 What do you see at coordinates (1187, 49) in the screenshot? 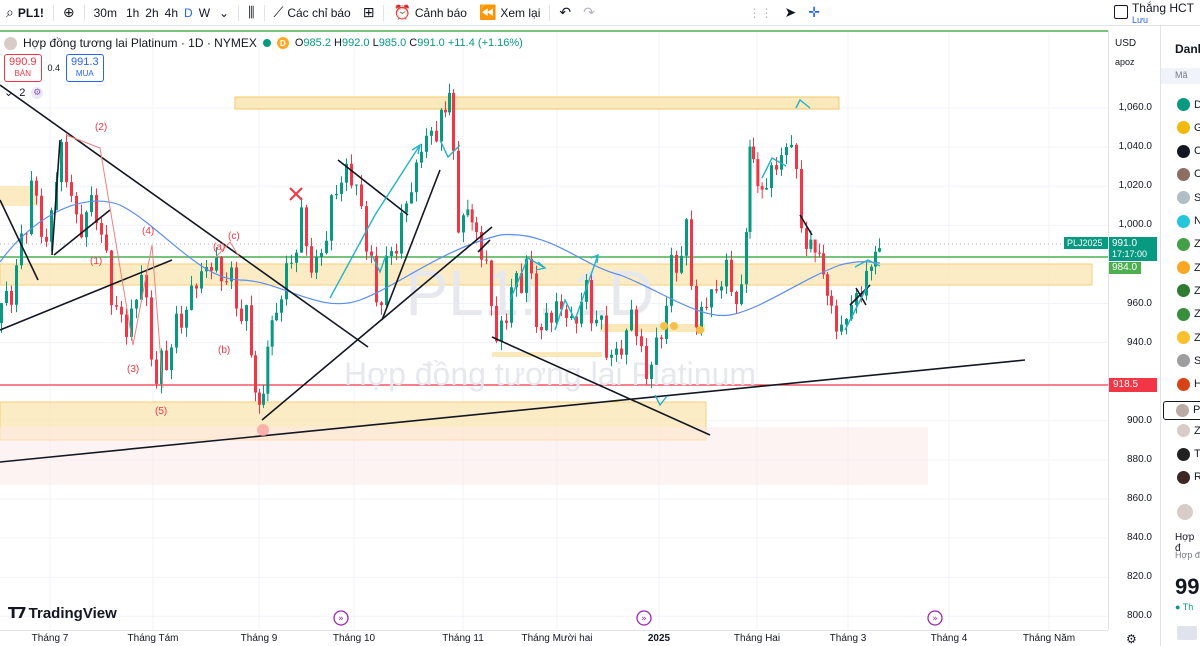
I see `watchlist-header: Danh` at bounding box center [1187, 49].